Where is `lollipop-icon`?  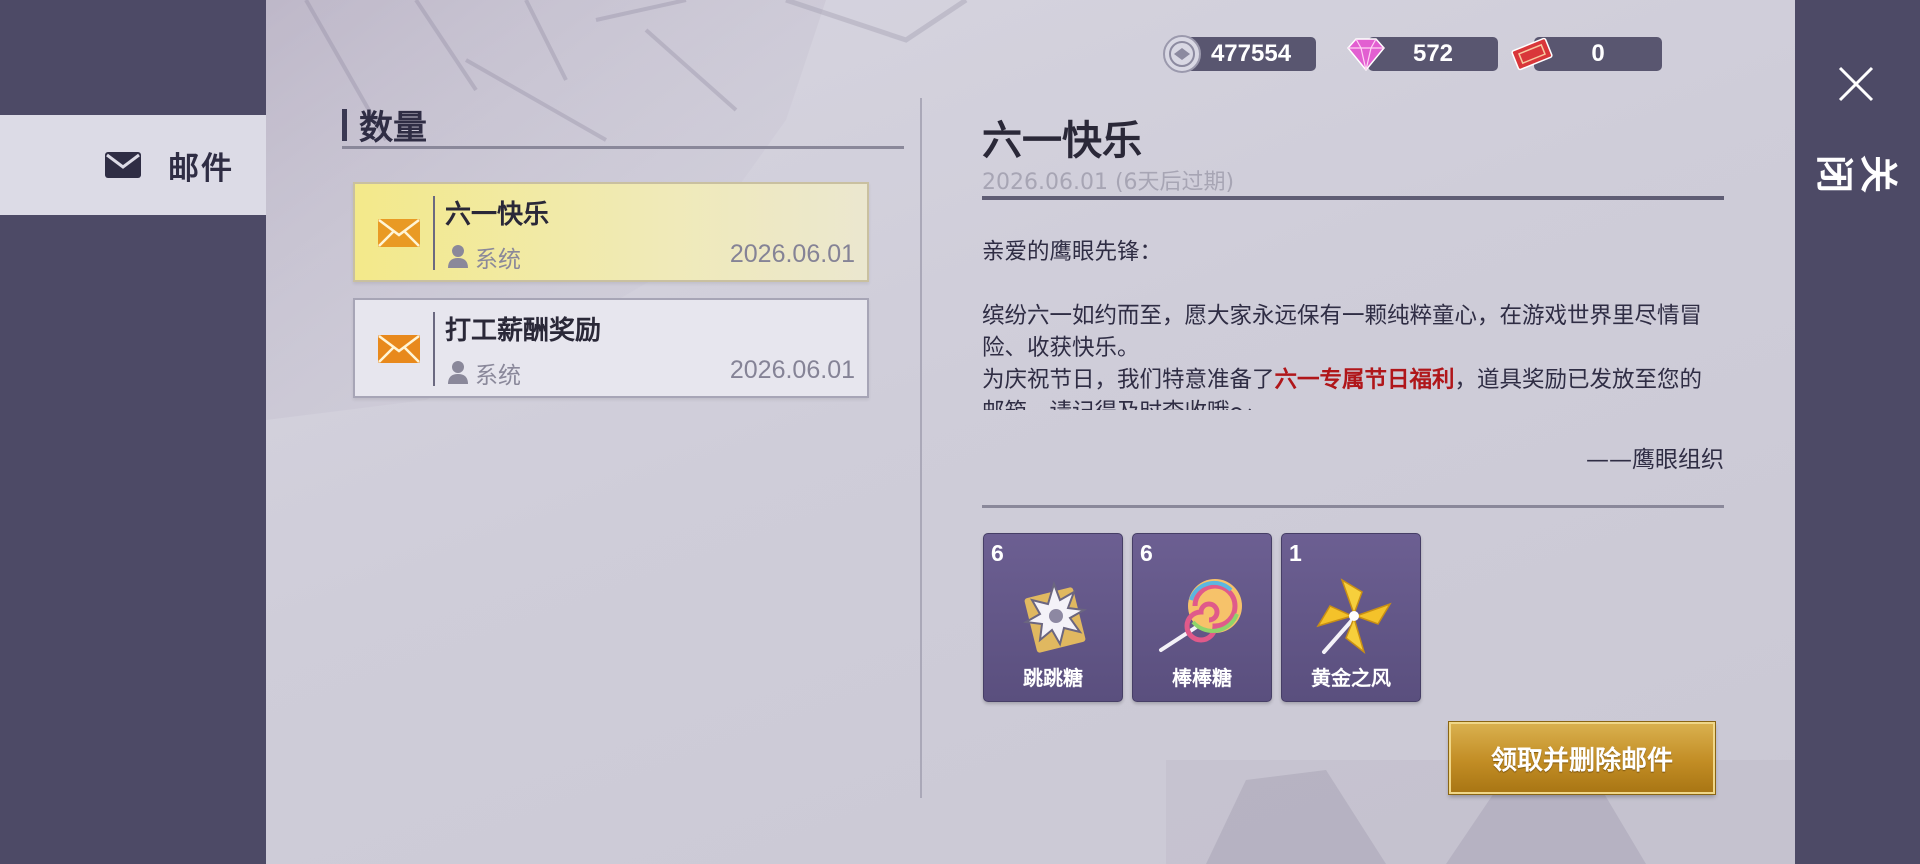 lollipop-icon is located at coordinates (1200, 615).